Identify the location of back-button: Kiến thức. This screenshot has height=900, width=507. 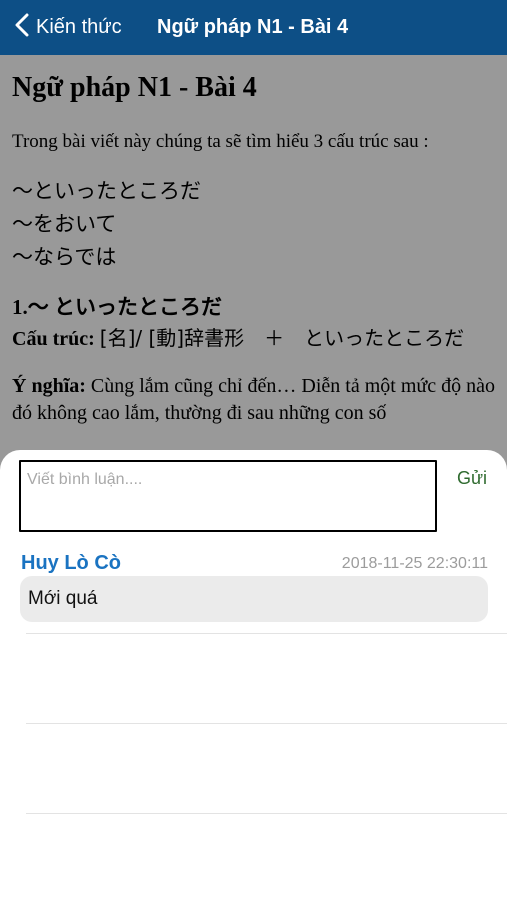
(68, 27).